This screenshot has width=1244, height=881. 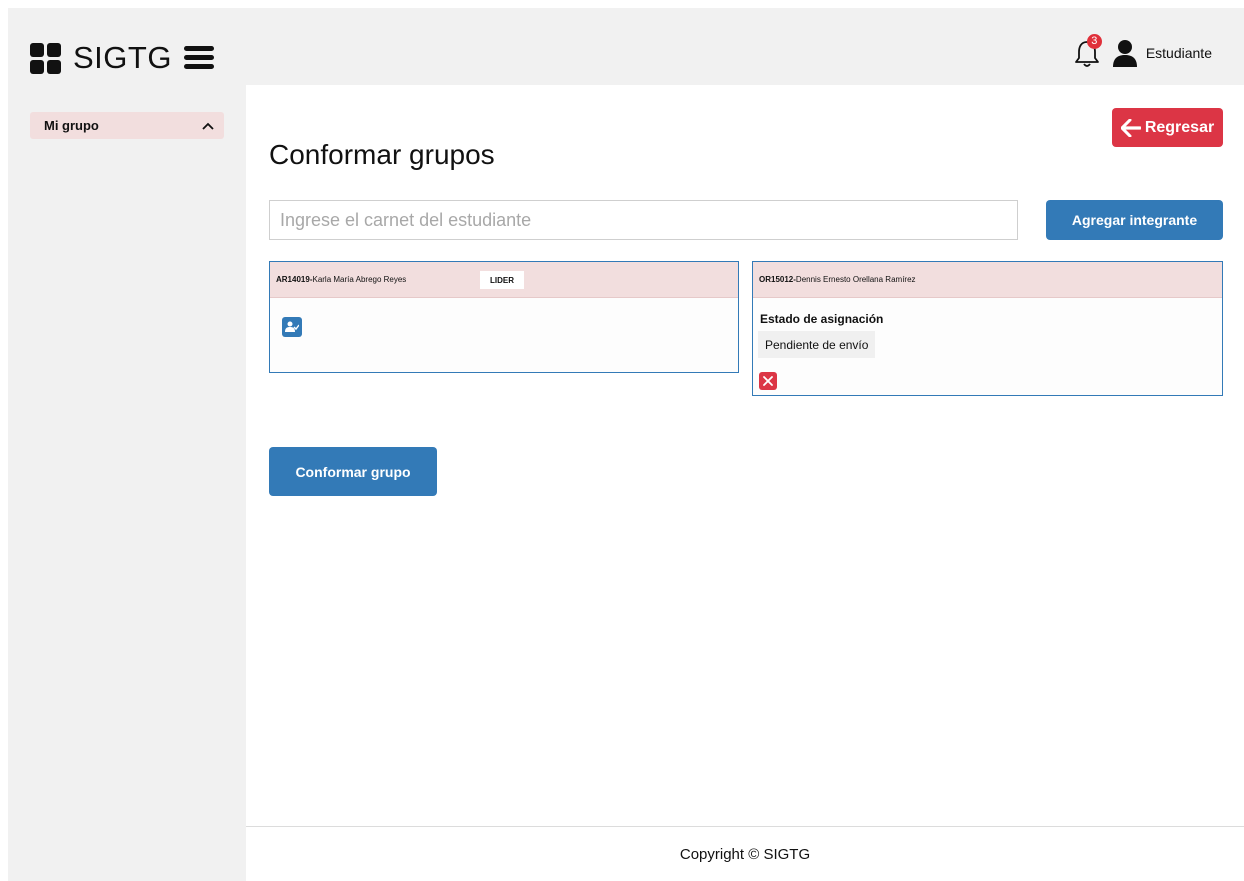 What do you see at coordinates (71, 125) in the screenshot?
I see `sidebar-item-label: Mi grupo` at bounding box center [71, 125].